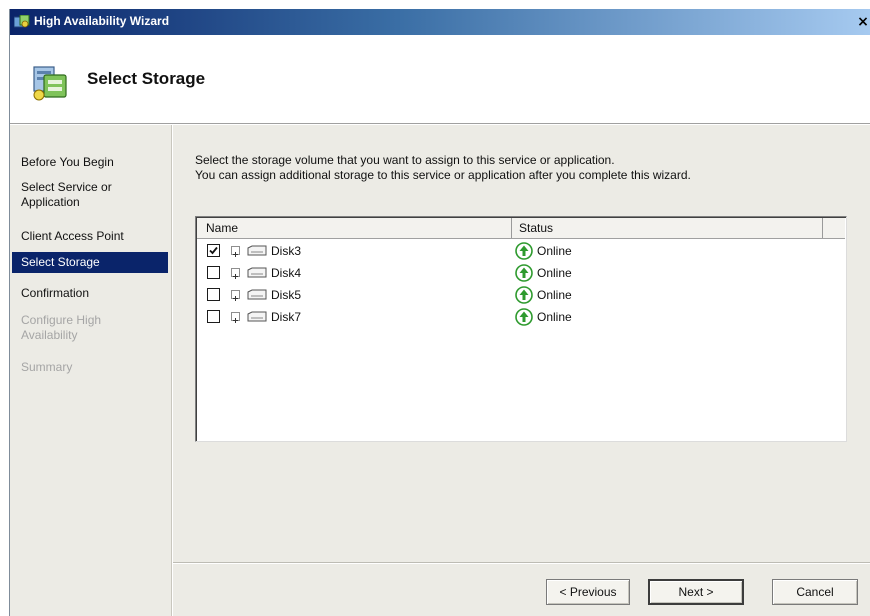 Image resolution: width=870 pixels, height=616 pixels. I want to click on disk-name: Disk7, so click(286, 317).